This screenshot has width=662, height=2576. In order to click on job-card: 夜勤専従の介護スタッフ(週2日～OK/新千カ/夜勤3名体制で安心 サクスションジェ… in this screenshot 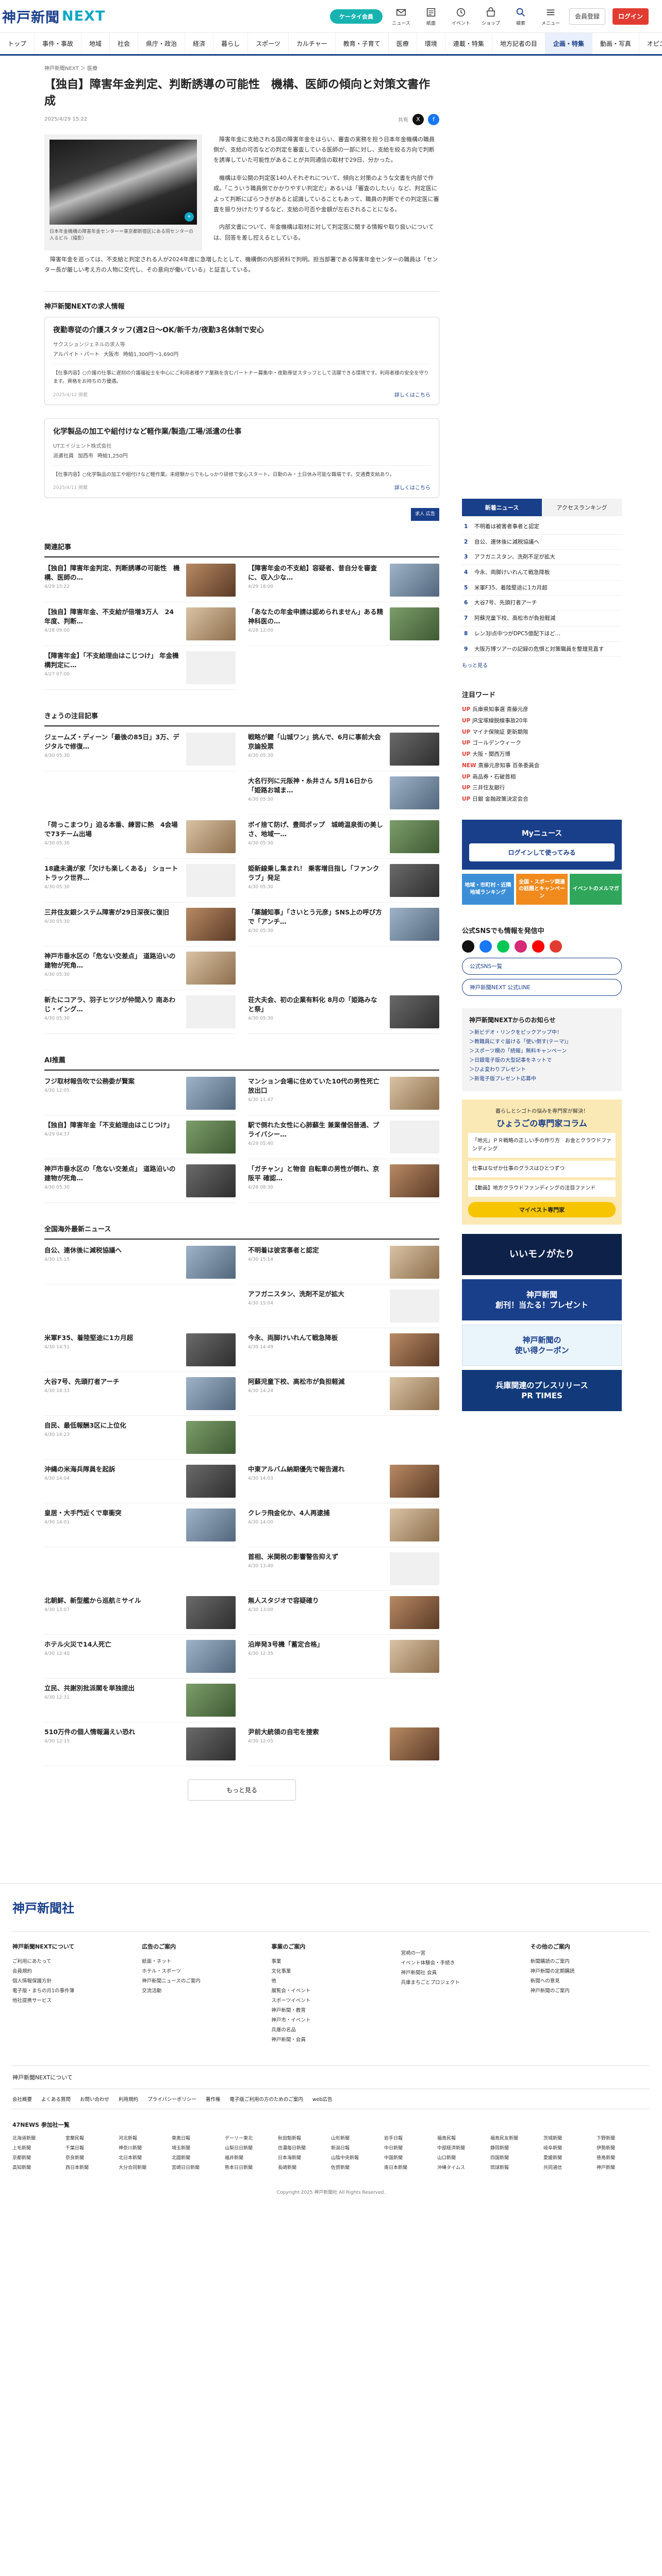, I will do `click(242, 360)`.